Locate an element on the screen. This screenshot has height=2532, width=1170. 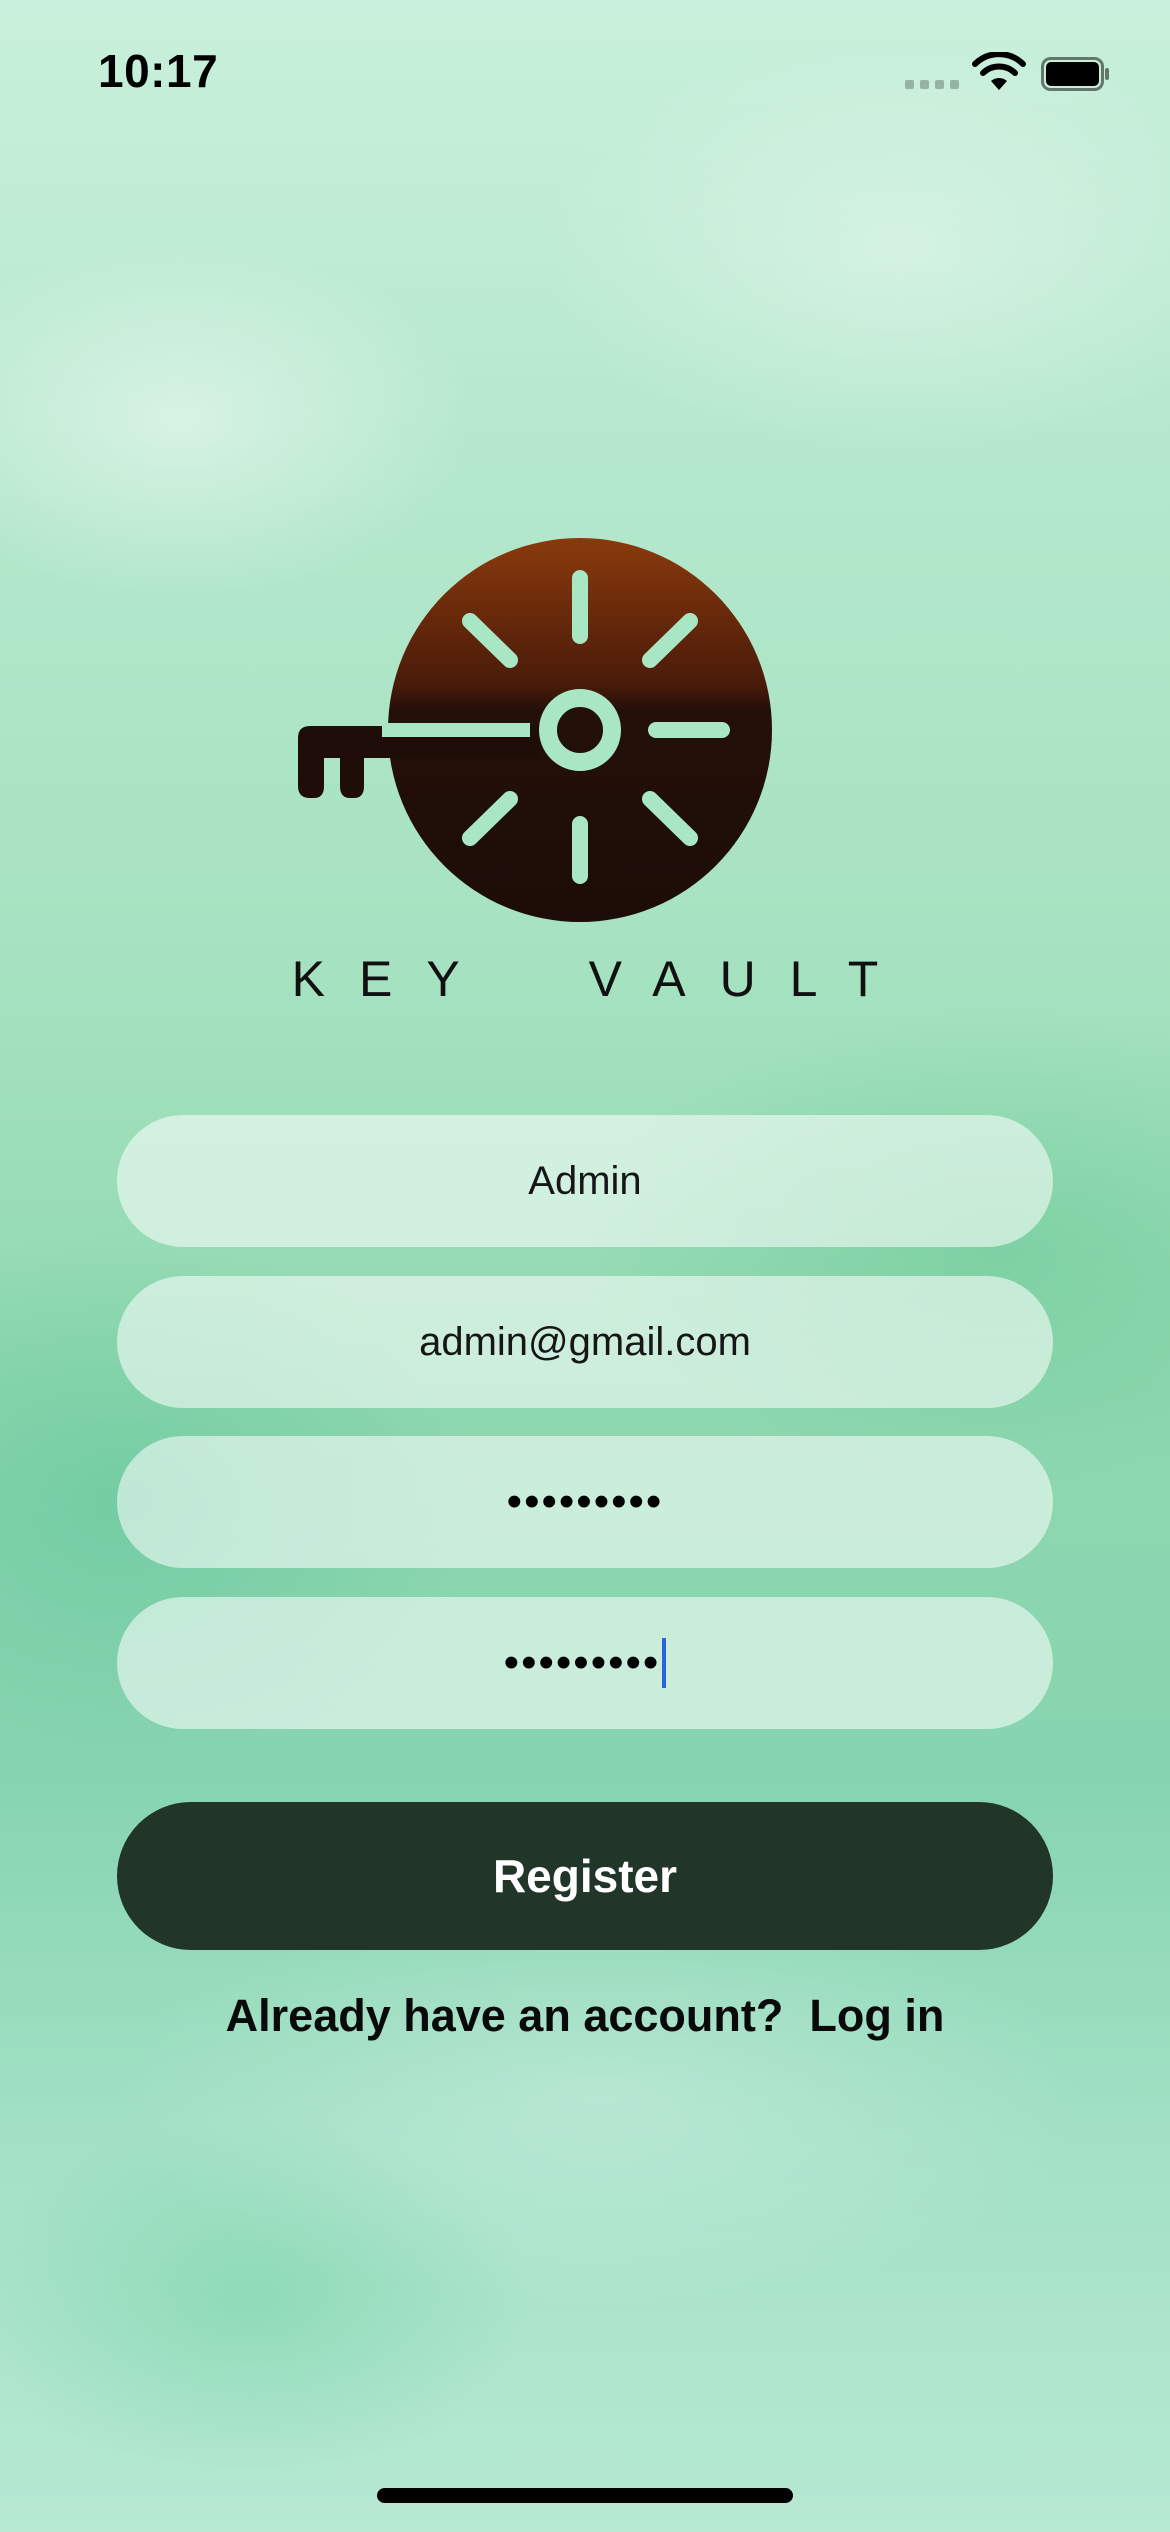
login-prompt-line: Already have an account? Log in is located at coordinates (585, 2016).